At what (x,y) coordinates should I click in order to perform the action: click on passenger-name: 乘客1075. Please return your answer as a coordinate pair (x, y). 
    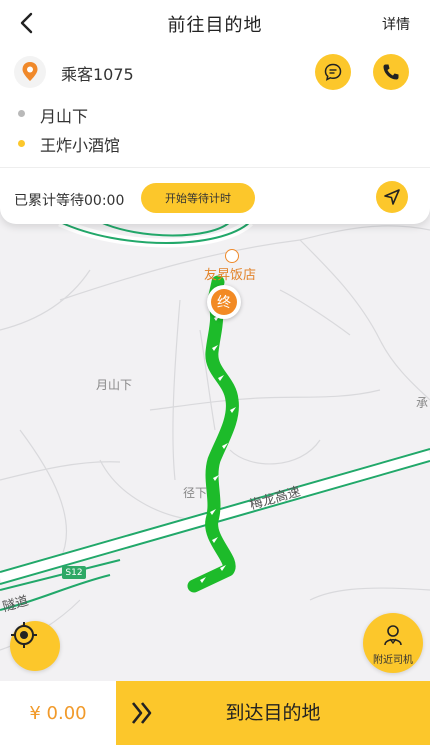
    Looking at the image, I should click on (97, 74).